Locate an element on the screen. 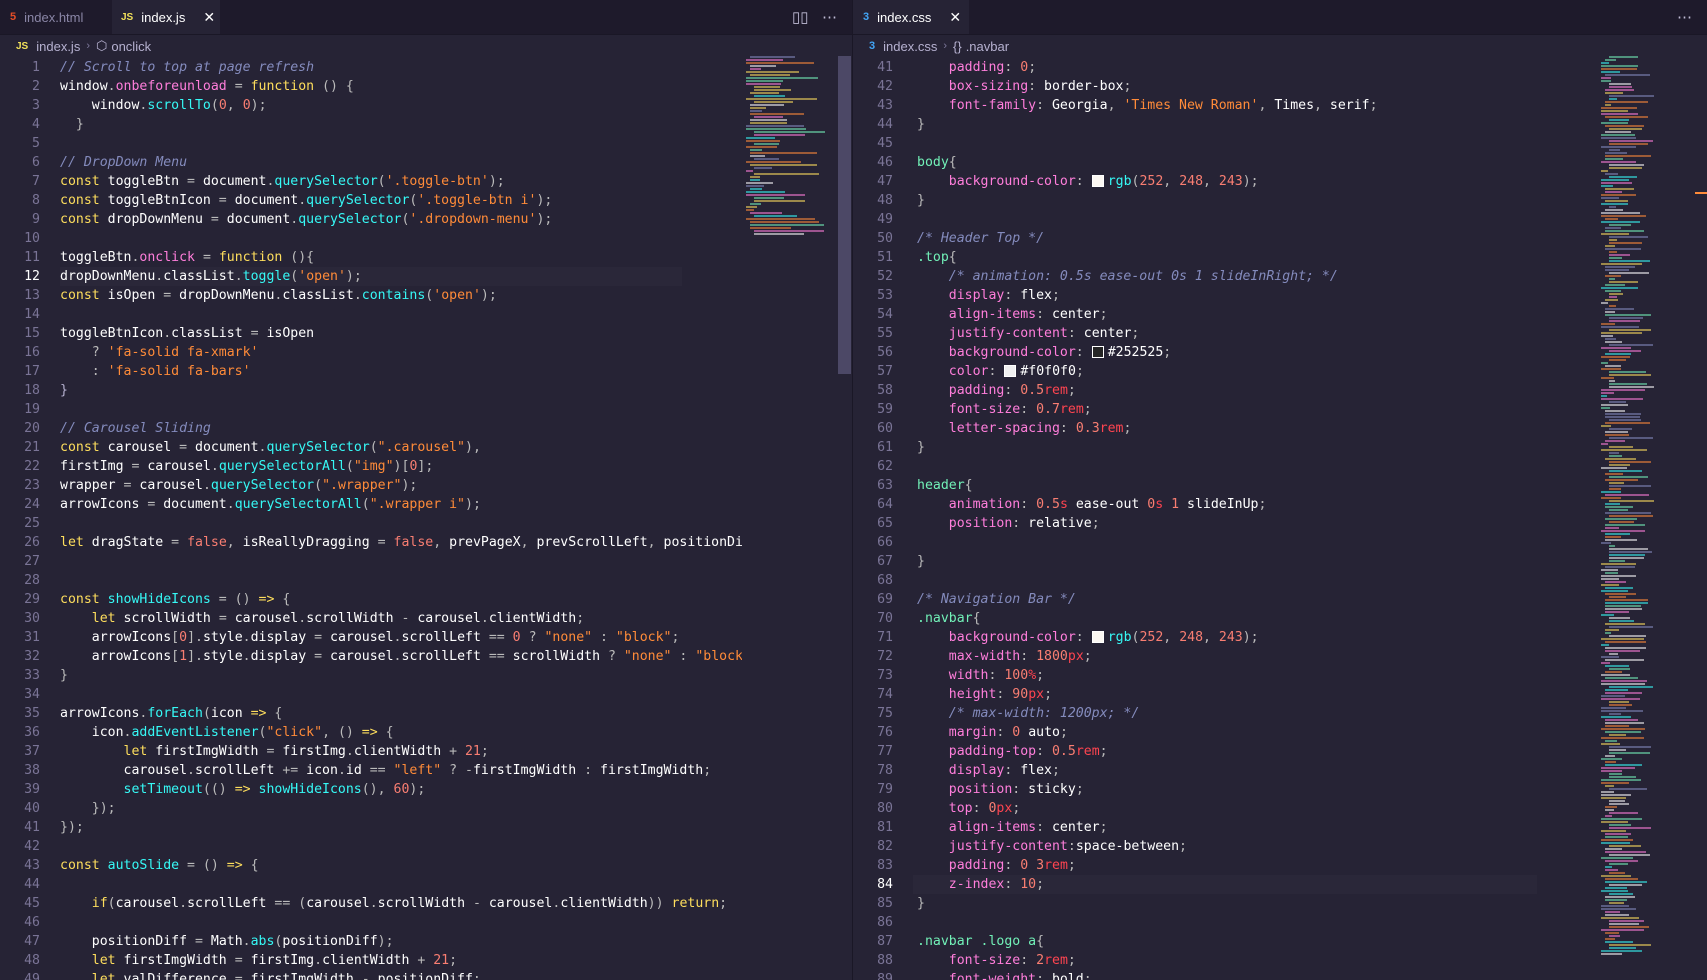 Image resolution: width=1707 pixels, height=980 pixels. code-line: 12 dropDownMenu.classList.toggle('open'); is located at coordinates (426, 276).